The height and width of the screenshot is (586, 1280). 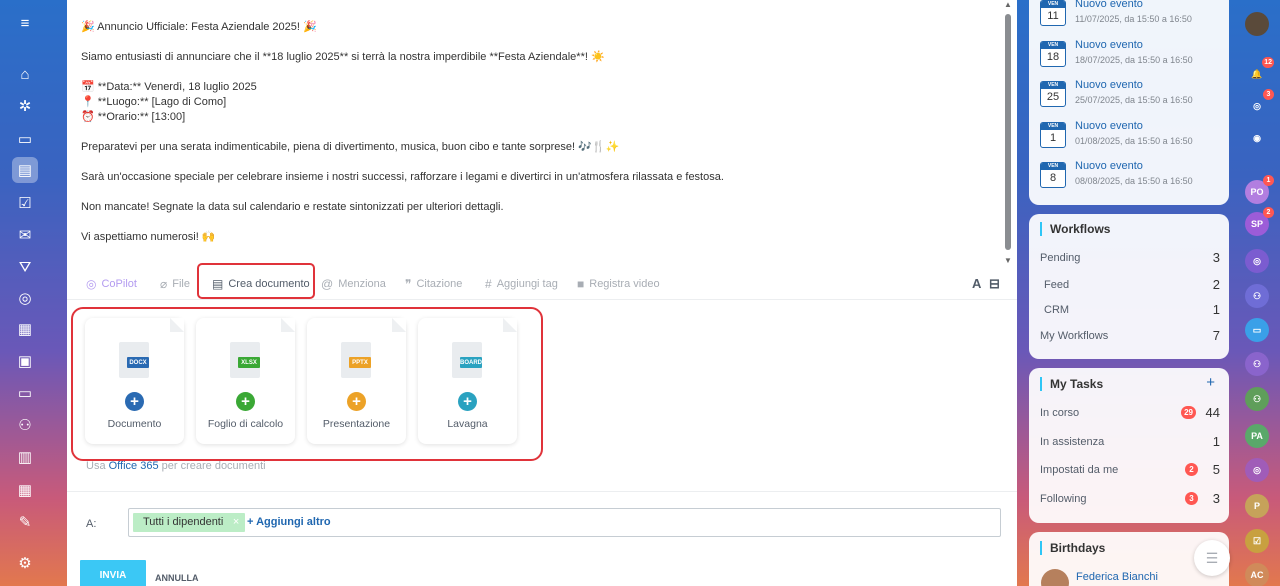 I want to click on doc-card-lavagna: BOARD + Lavagna, so click(x=467, y=381).